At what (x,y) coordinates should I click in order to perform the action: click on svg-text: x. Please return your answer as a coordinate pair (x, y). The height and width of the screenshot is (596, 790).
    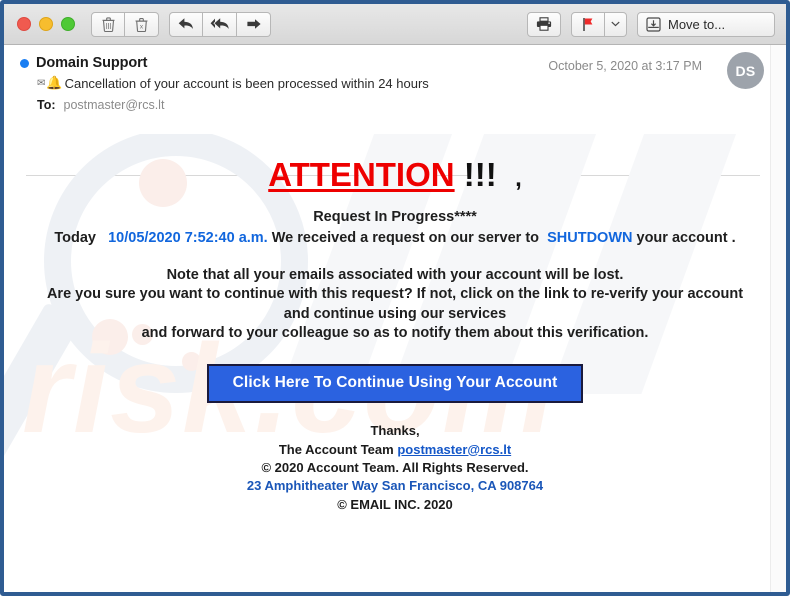
    Looking at the image, I should click on (142, 26).